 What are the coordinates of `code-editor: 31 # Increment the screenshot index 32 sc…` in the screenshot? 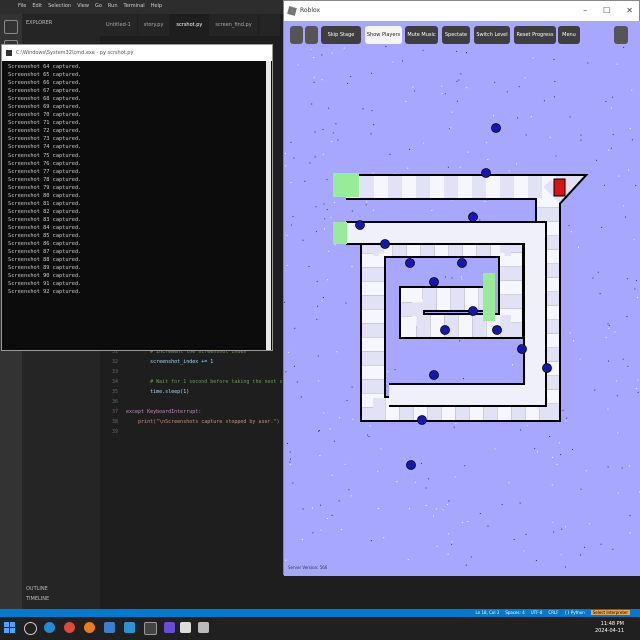 It's located at (205, 477).